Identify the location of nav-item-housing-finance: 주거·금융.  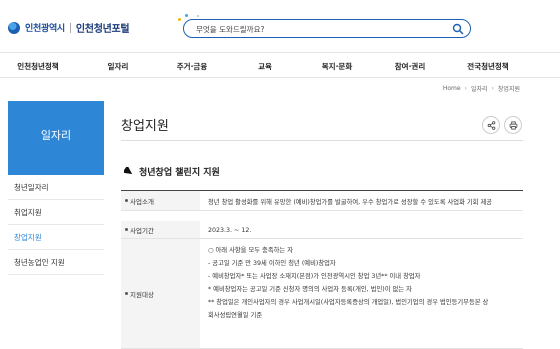
(192, 66).